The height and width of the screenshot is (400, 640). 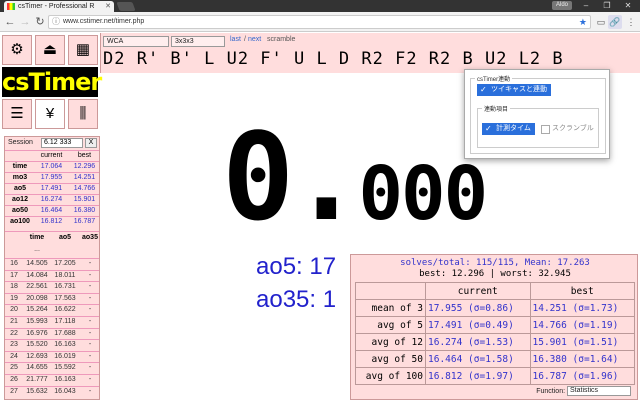 What do you see at coordinates (11, 6) in the screenshot?
I see `cstimer-favicon-icon` at bounding box center [11, 6].